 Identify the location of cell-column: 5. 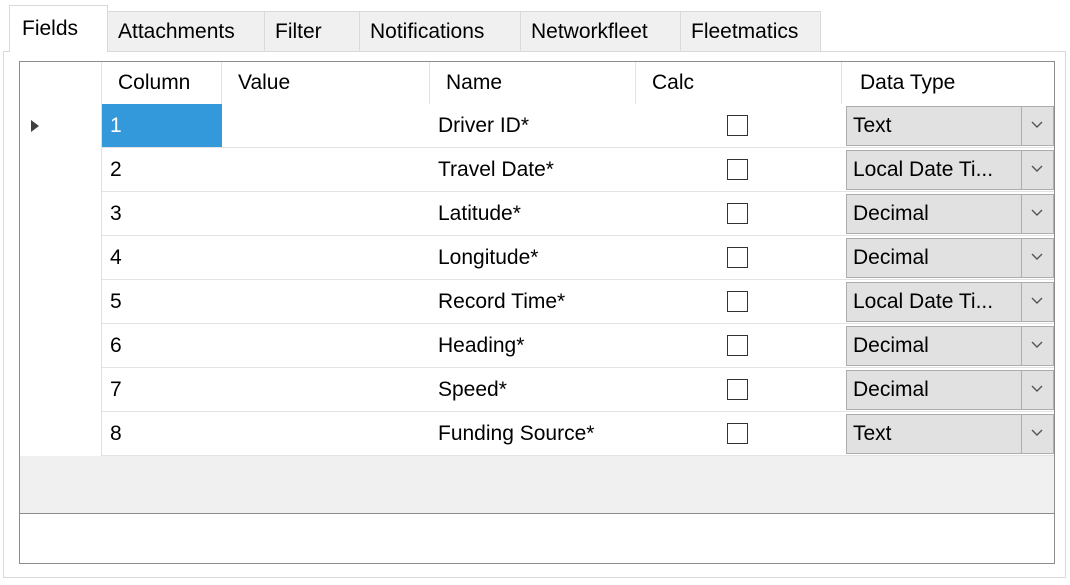
(162, 302).